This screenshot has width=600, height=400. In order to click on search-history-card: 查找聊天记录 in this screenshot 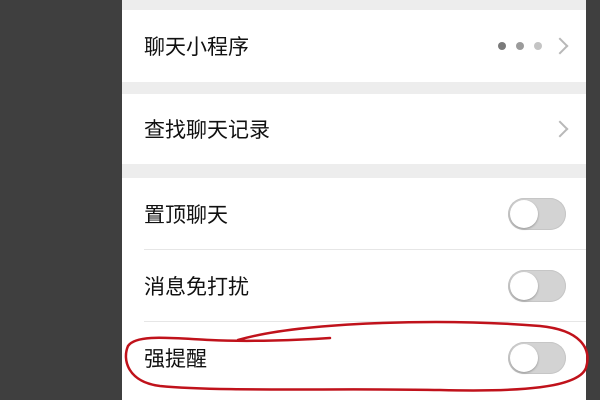, I will do `click(354, 129)`.